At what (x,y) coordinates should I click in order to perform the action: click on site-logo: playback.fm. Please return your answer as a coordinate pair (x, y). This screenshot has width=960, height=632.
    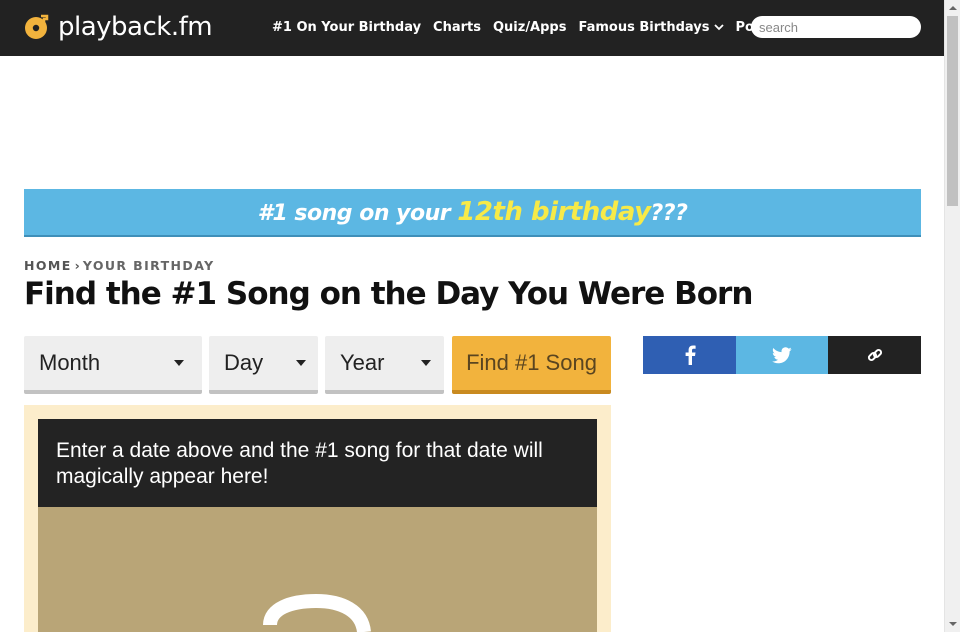
    Looking at the image, I should click on (118, 27).